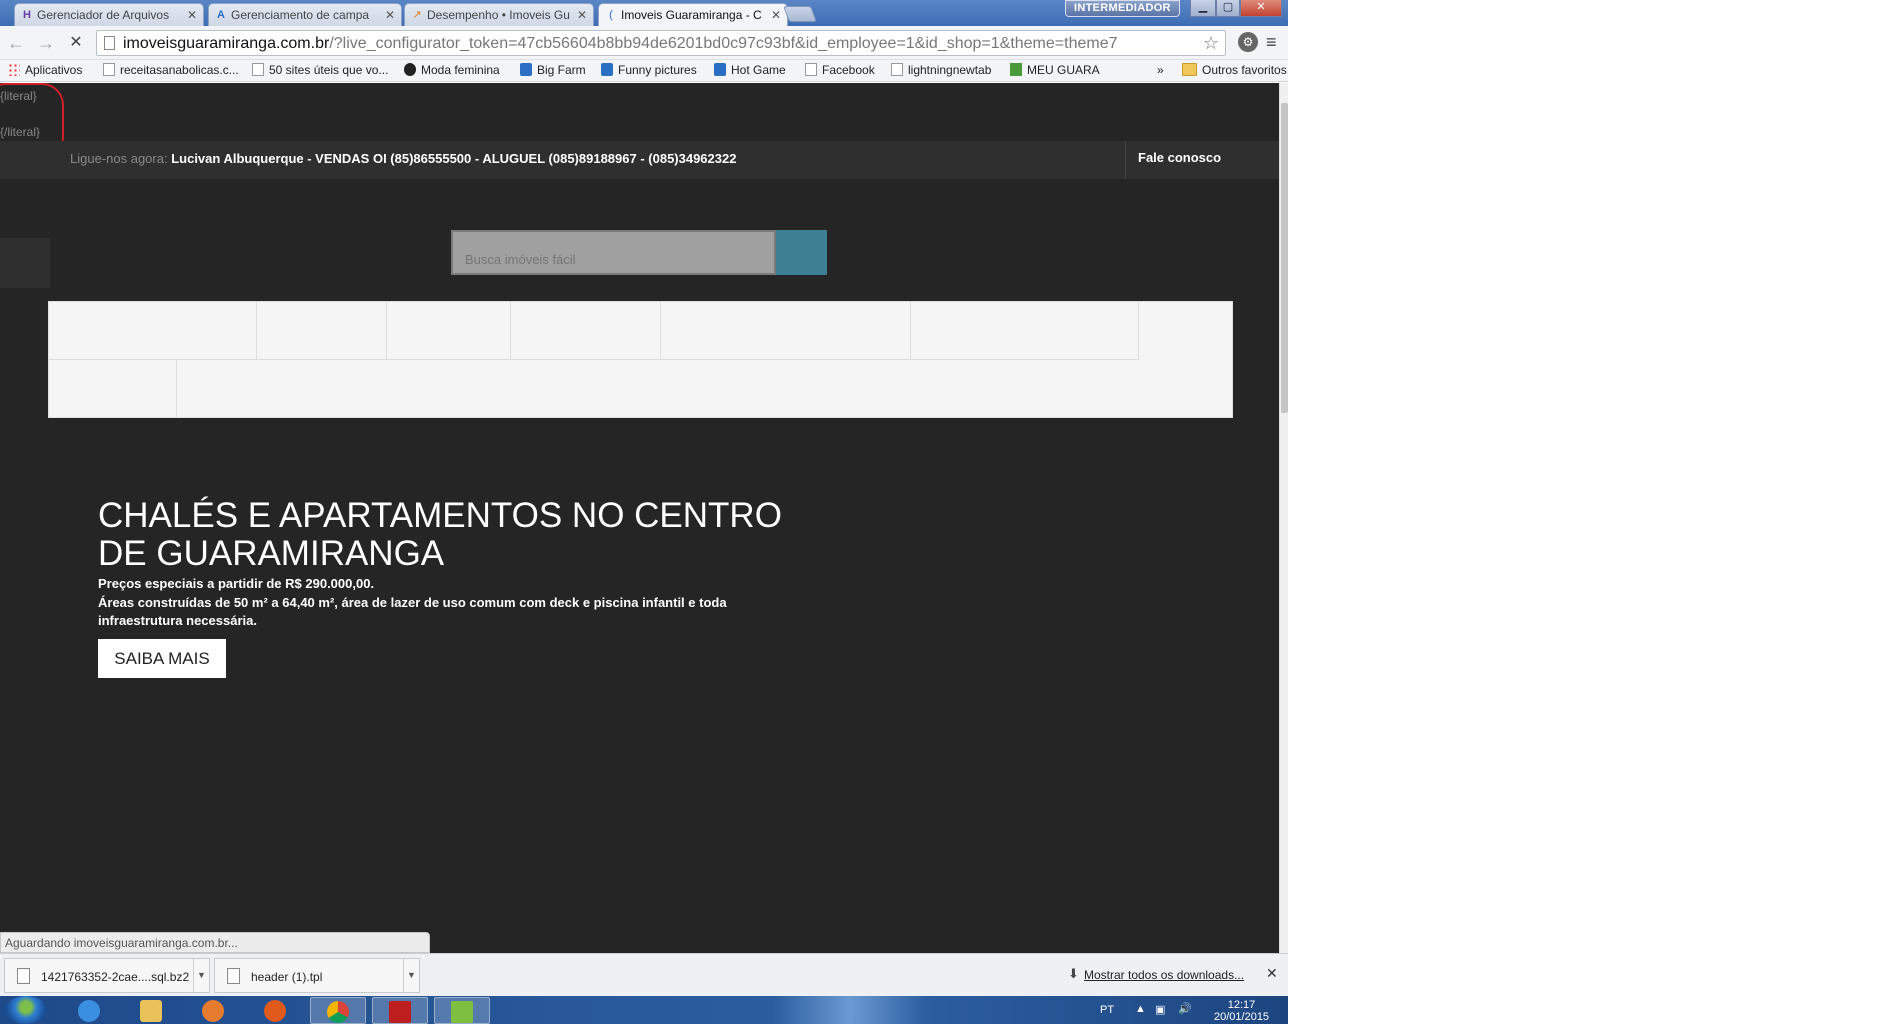 The width and height of the screenshot is (1887, 1024). I want to click on taskbar-chrome, so click(338, 1010).